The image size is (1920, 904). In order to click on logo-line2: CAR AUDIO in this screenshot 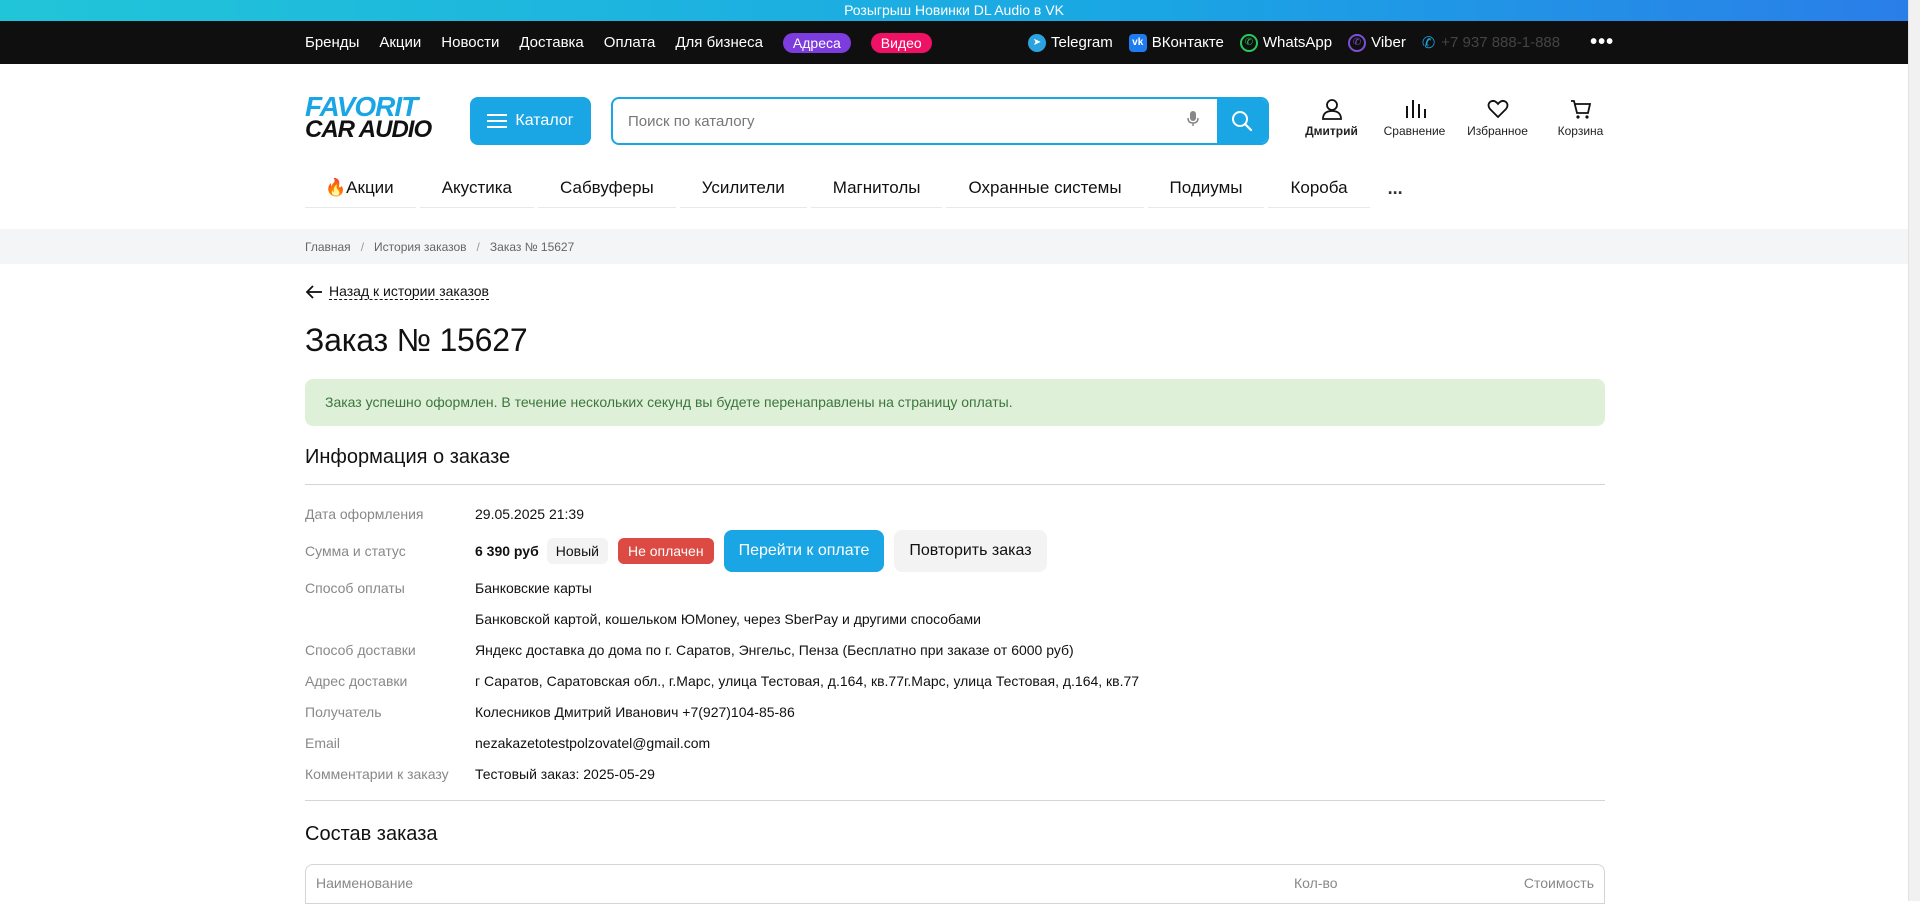, I will do `click(368, 129)`.